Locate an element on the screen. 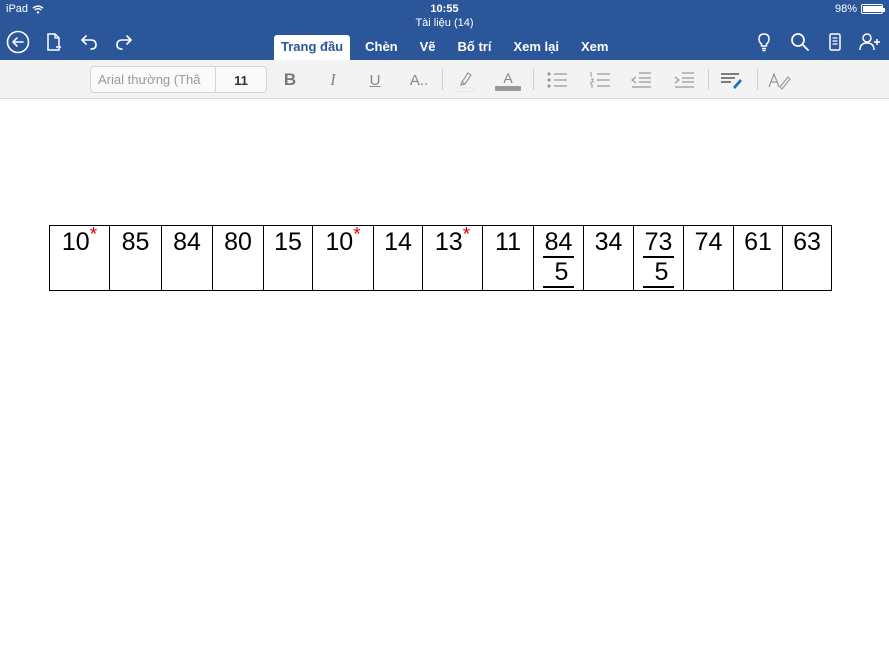 The height and width of the screenshot is (666, 889). document-title: Tài liệu (14) is located at coordinates (444, 23).